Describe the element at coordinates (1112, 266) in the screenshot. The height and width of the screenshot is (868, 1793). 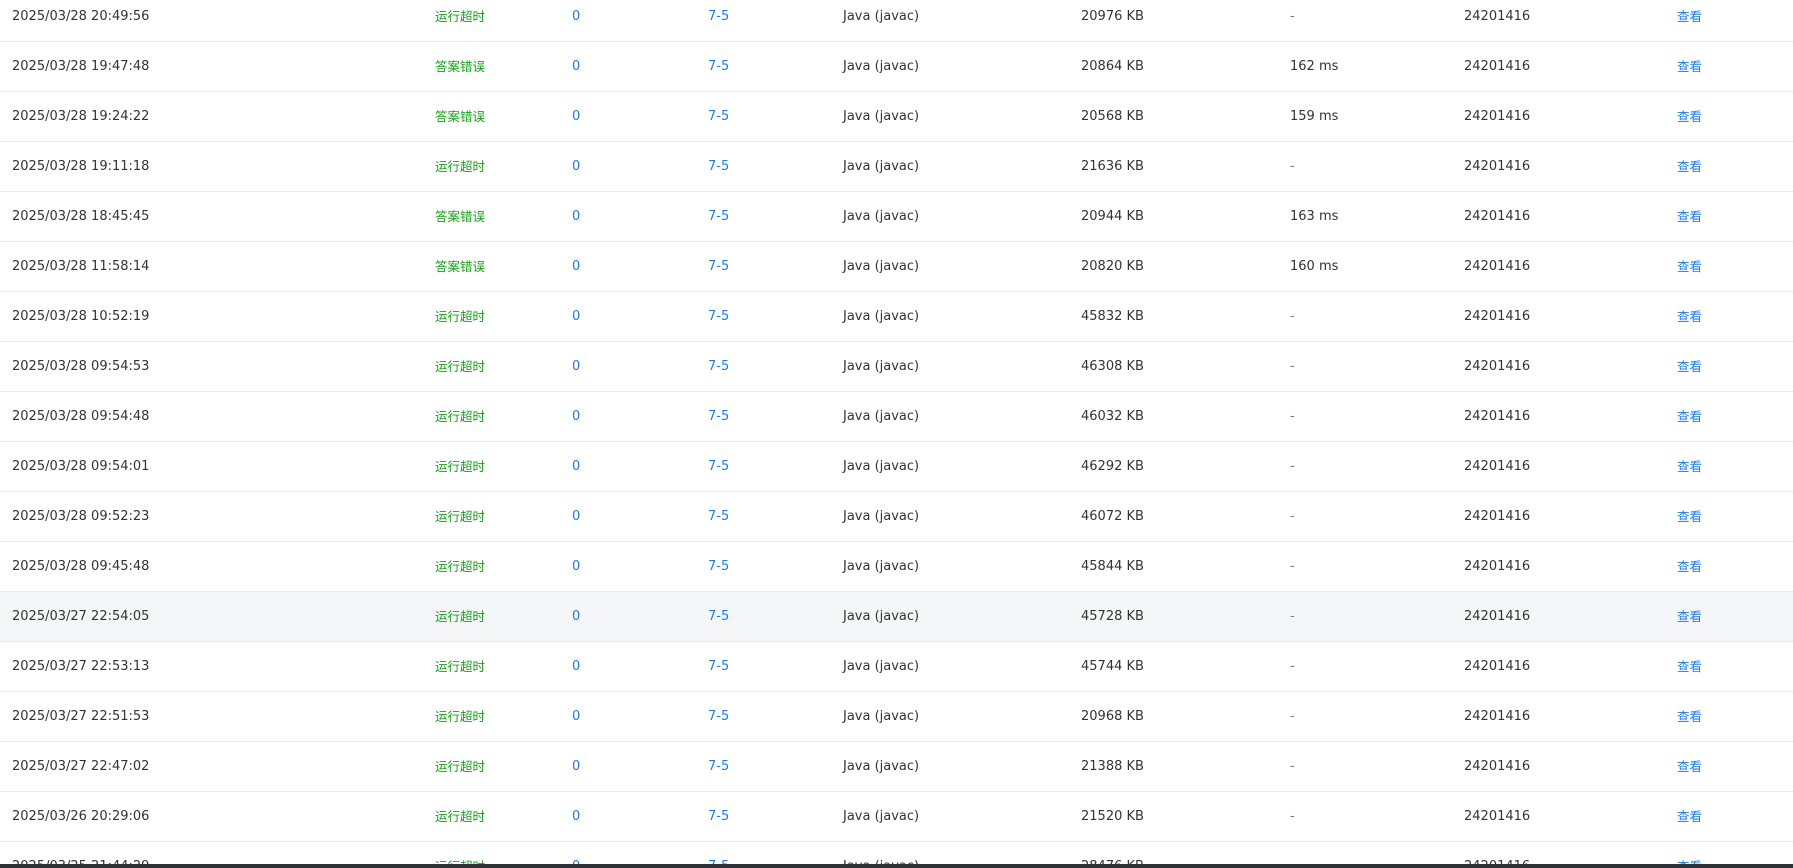
I see `memory-usage: 20820 KB` at that location.